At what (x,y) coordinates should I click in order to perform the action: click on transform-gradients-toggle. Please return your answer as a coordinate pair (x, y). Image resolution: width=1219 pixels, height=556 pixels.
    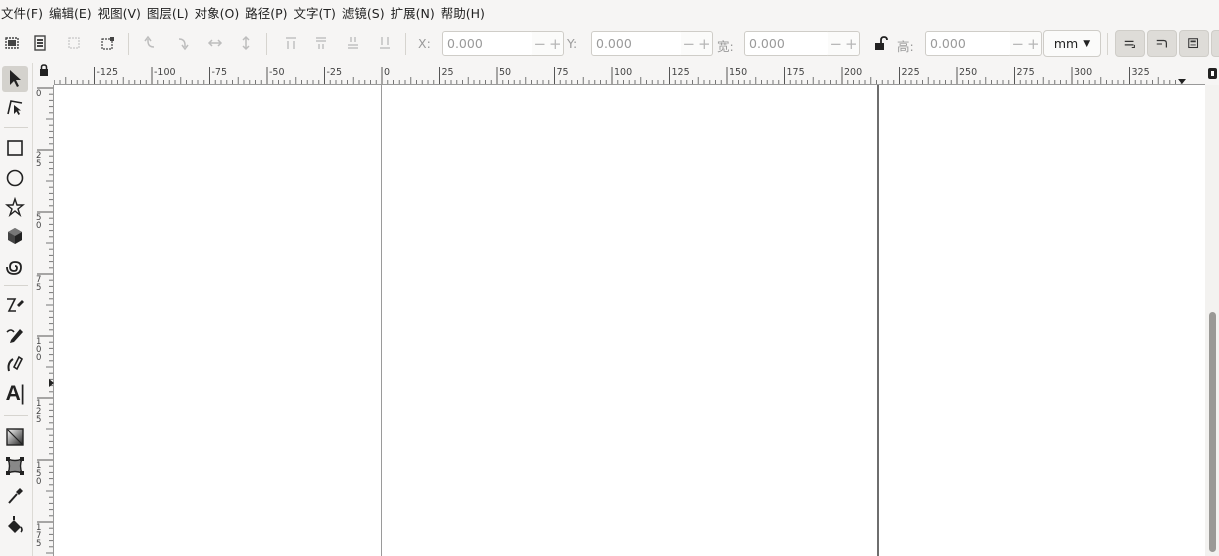
    Looking at the image, I should click on (1194, 43).